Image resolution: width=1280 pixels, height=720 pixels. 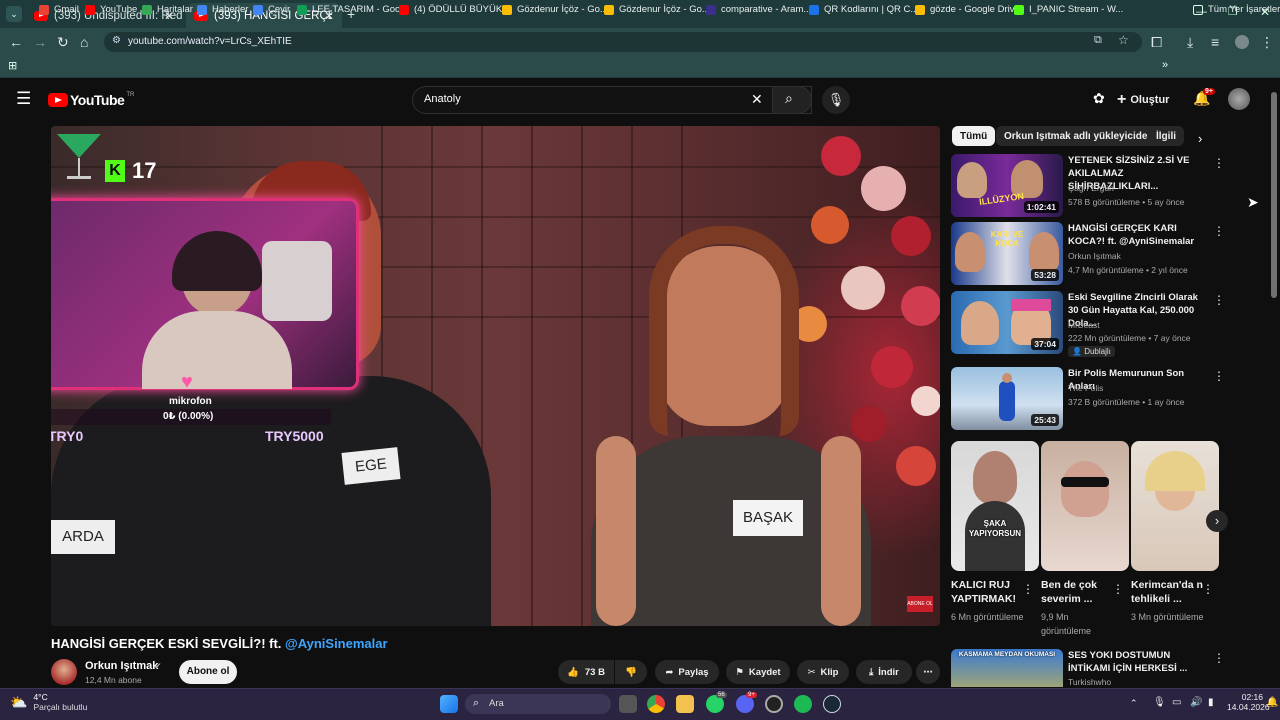 What do you see at coordinates (167, 9) in the screenshot?
I see `bookmark-item: Haritalar` at bounding box center [167, 9].